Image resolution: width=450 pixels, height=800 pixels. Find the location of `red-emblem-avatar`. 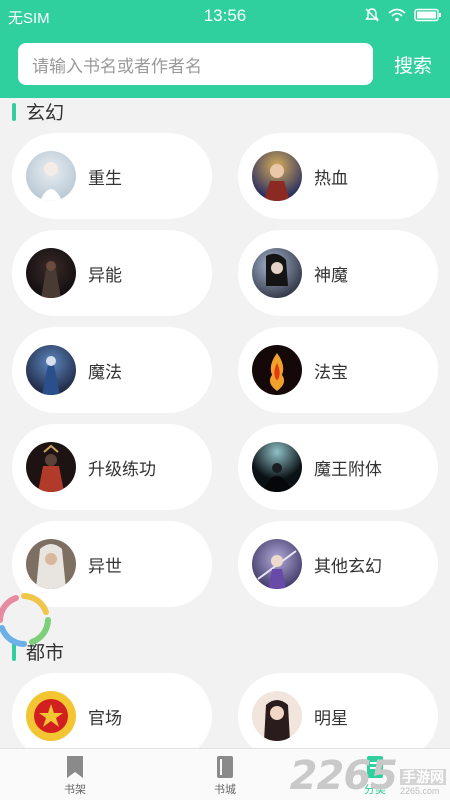

red-emblem-avatar is located at coordinates (51, 716).